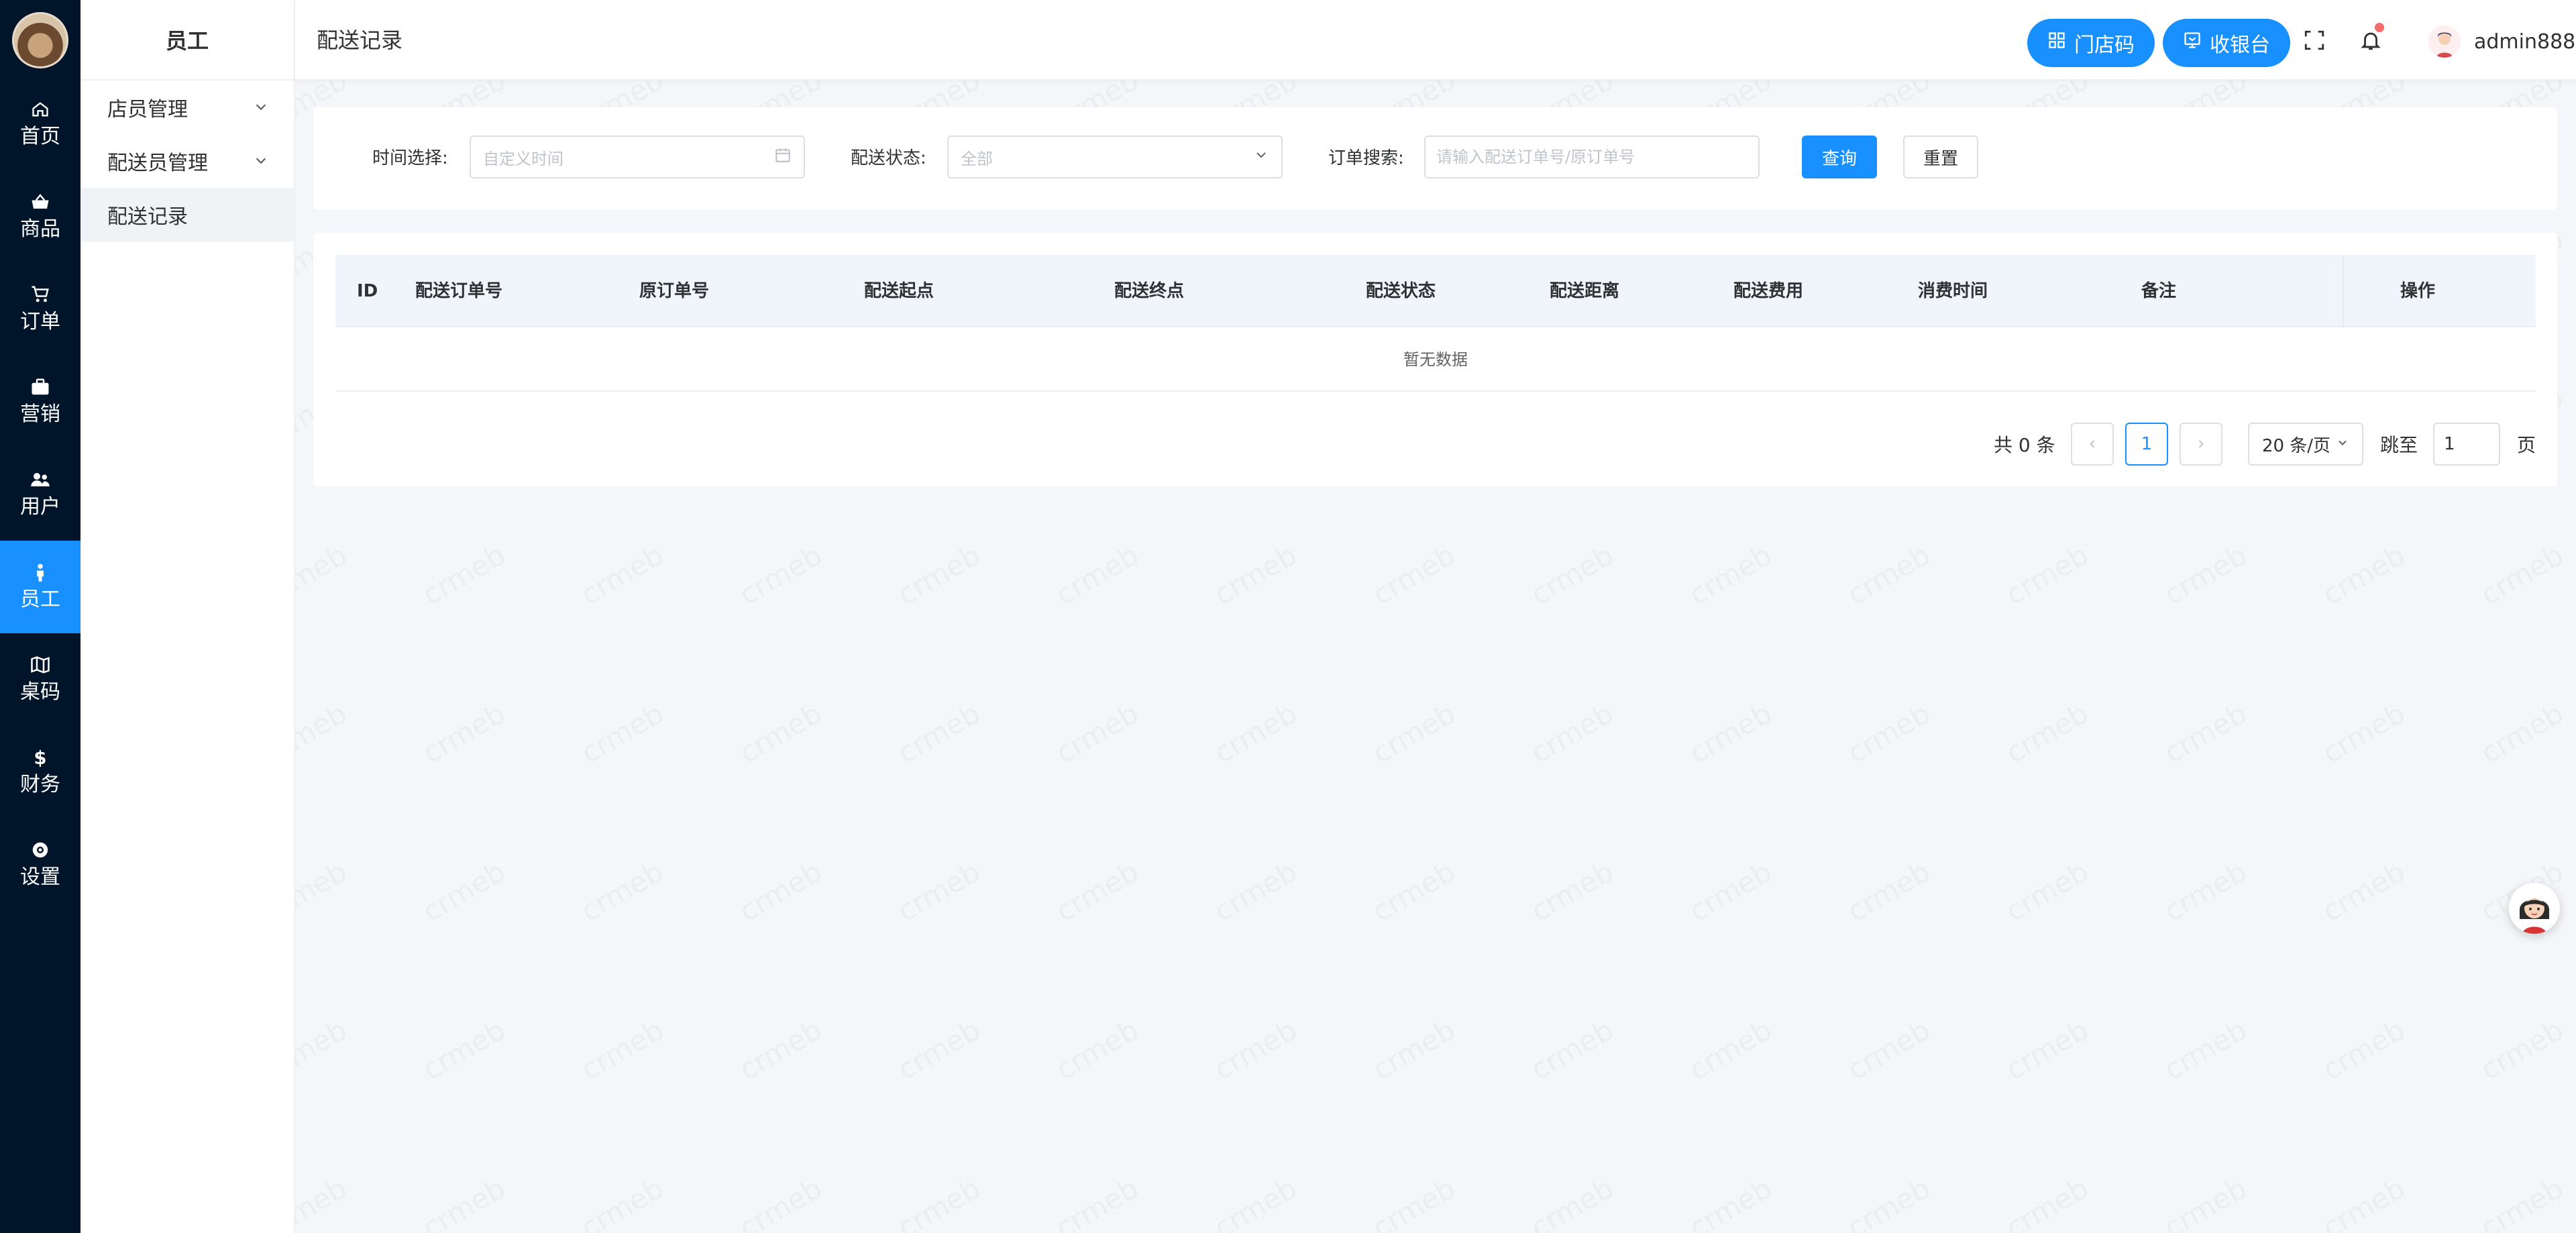 The width and height of the screenshot is (2576, 1233). I want to click on rail-item-users: 用户, so click(40, 495).